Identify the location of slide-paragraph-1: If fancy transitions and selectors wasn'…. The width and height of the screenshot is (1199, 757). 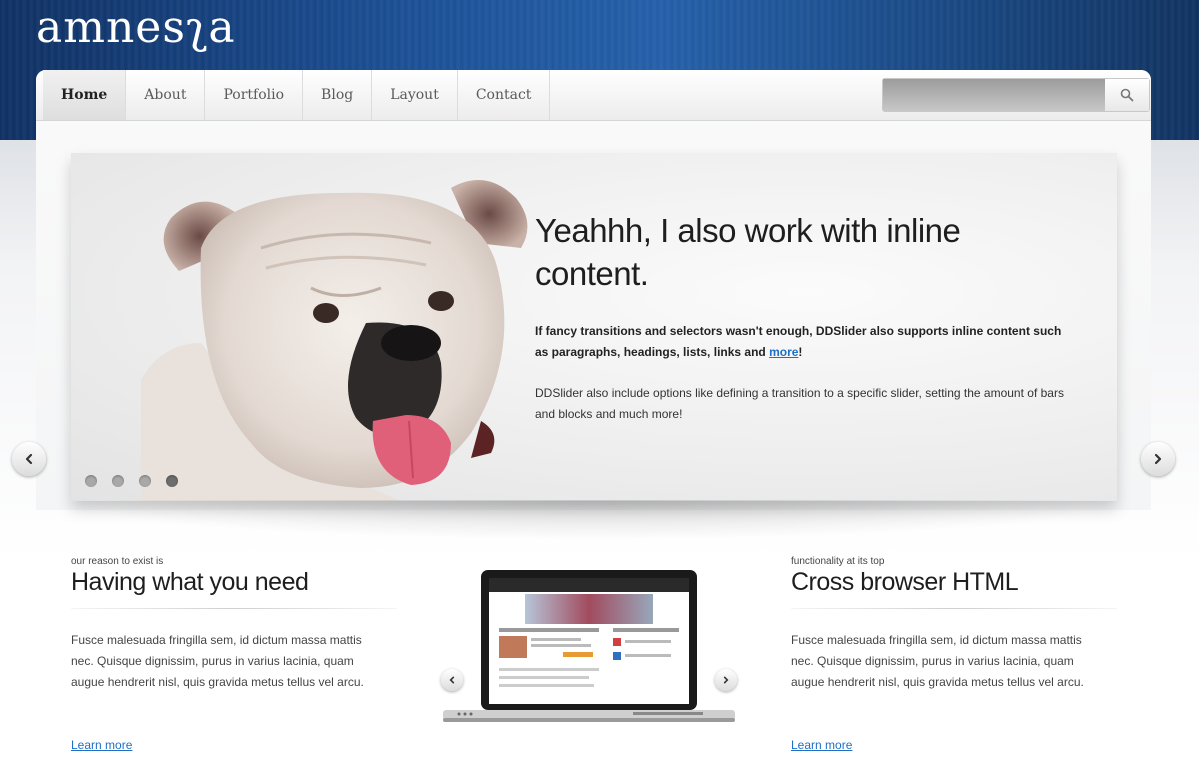
(805, 342).